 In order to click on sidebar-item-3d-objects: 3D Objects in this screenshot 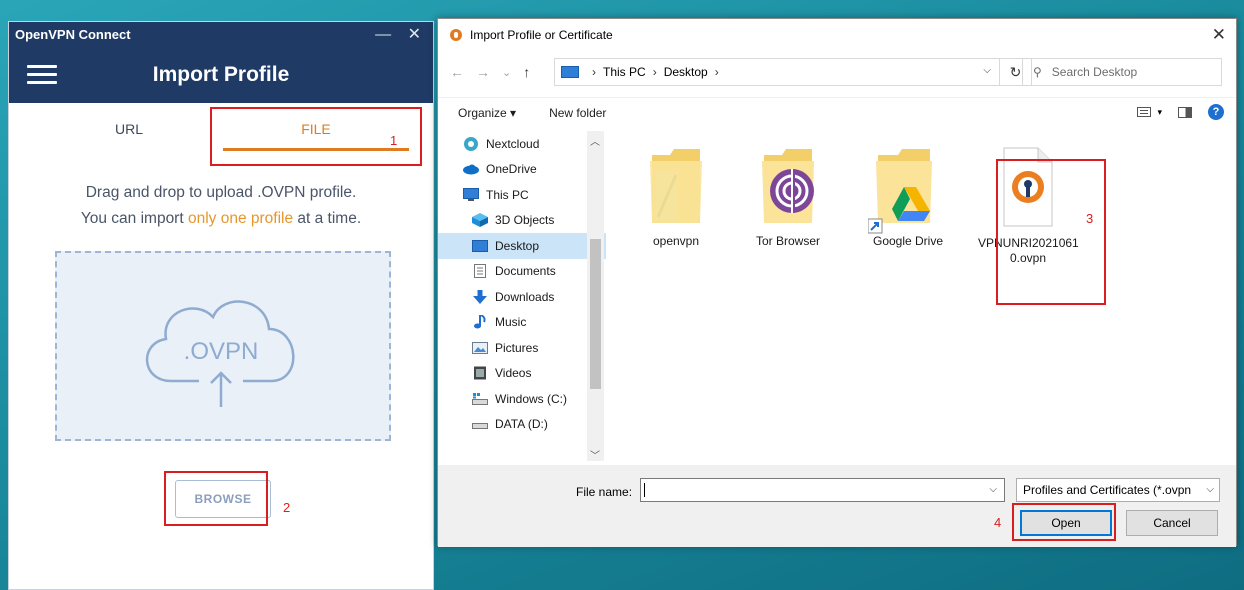, I will do `click(522, 221)`.